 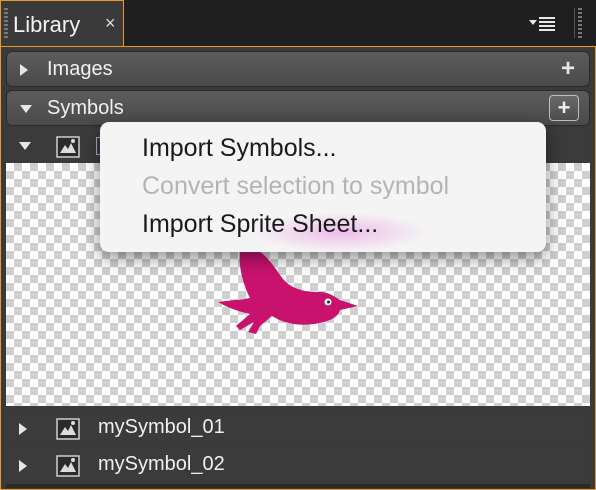 What do you see at coordinates (80, 69) in the screenshot?
I see `images-section-title: Images` at bounding box center [80, 69].